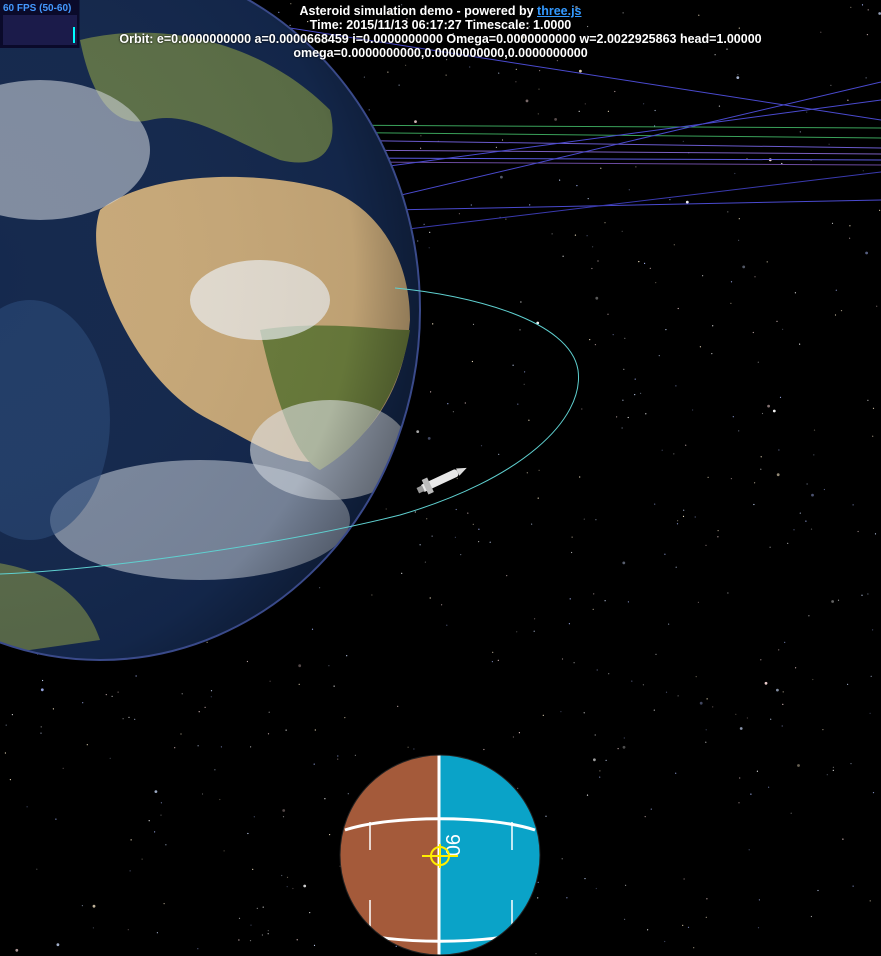 Image resolution: width=881 pixels, height=956 pixels. I want to click on spacecraft, so click(442, 479).